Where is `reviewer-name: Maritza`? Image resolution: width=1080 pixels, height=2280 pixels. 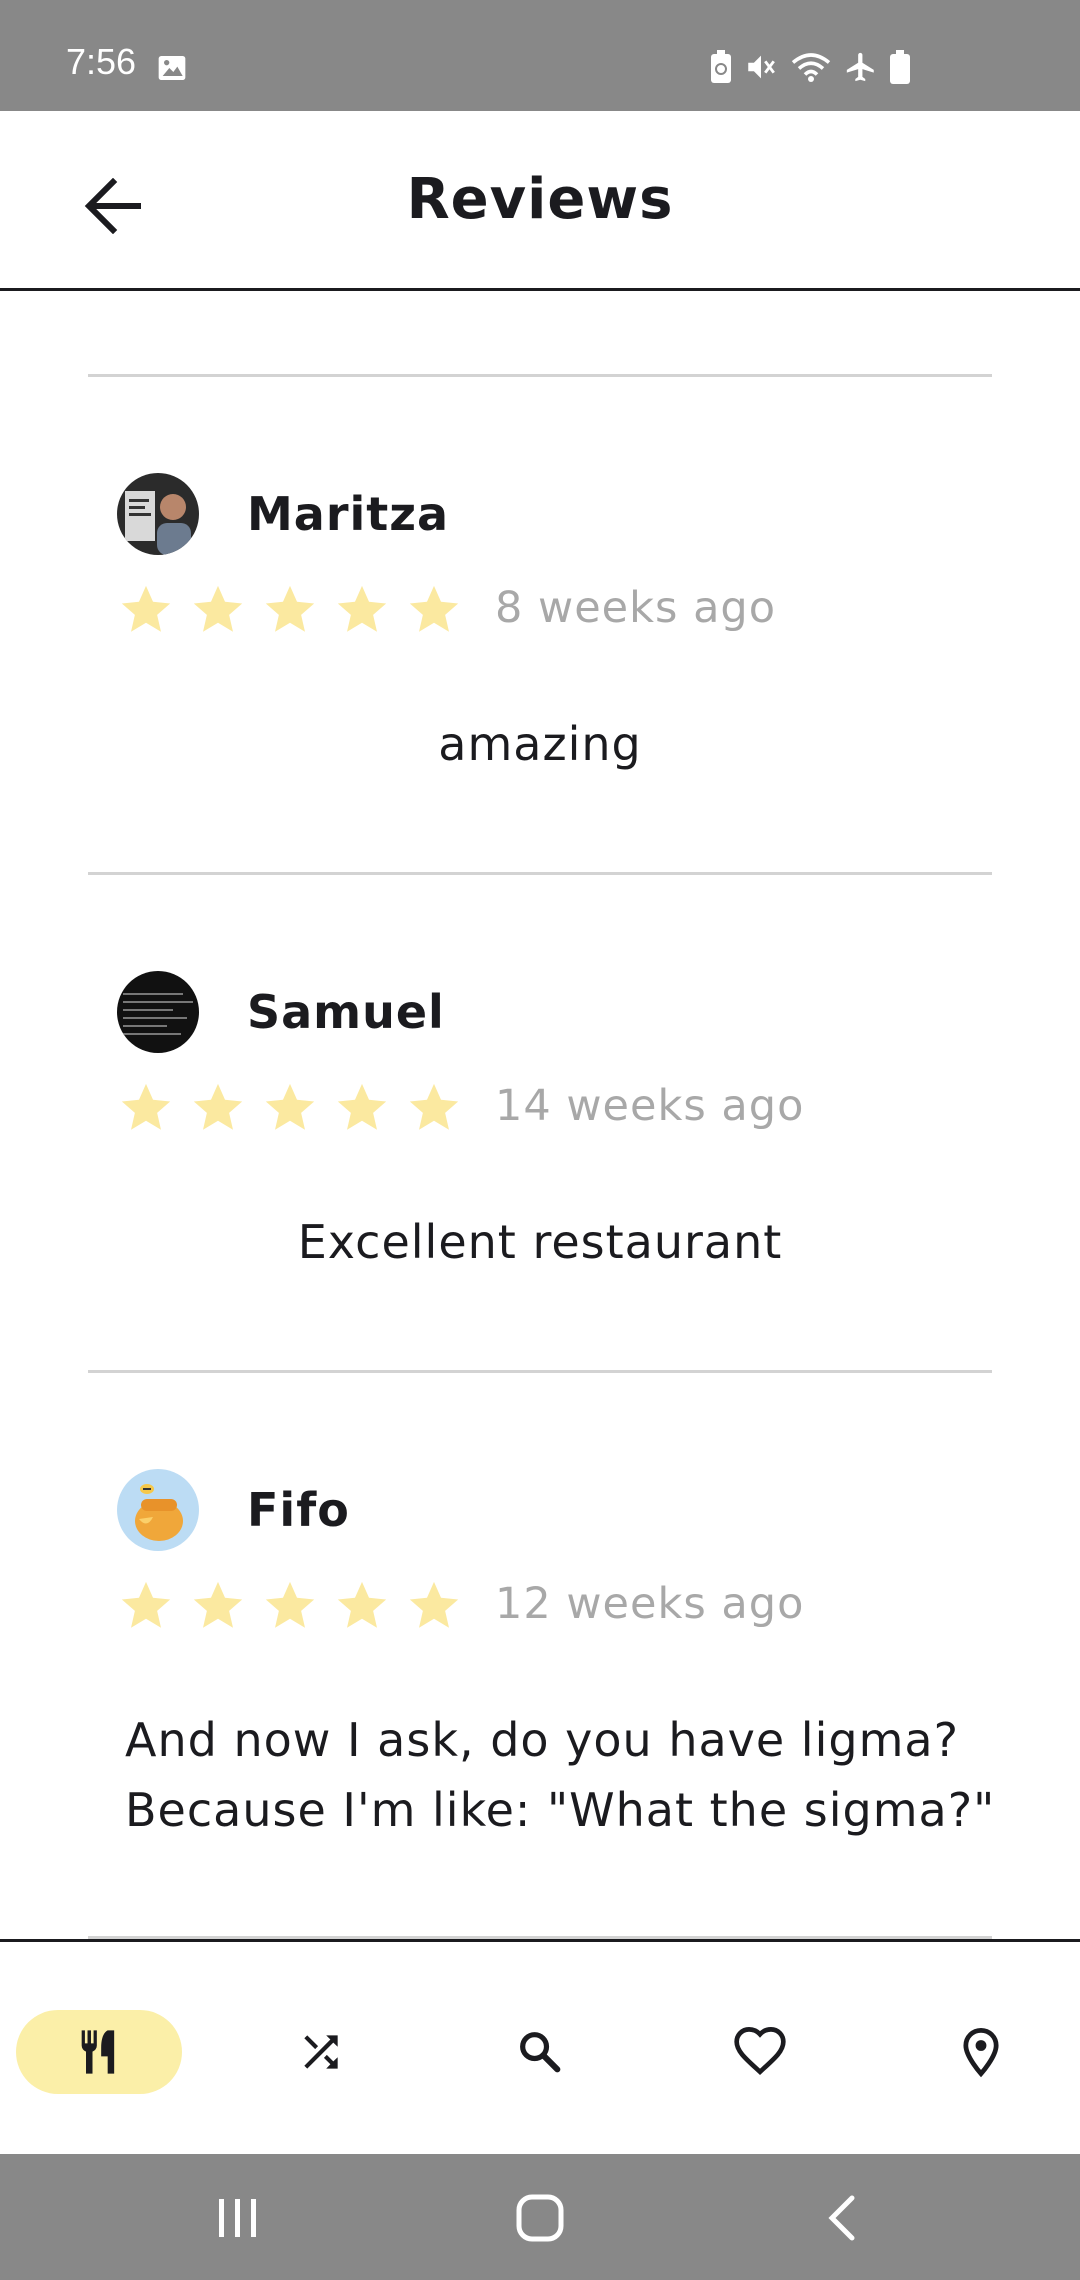 reviewer-name: Maritza is located at coordinates (348, 514).